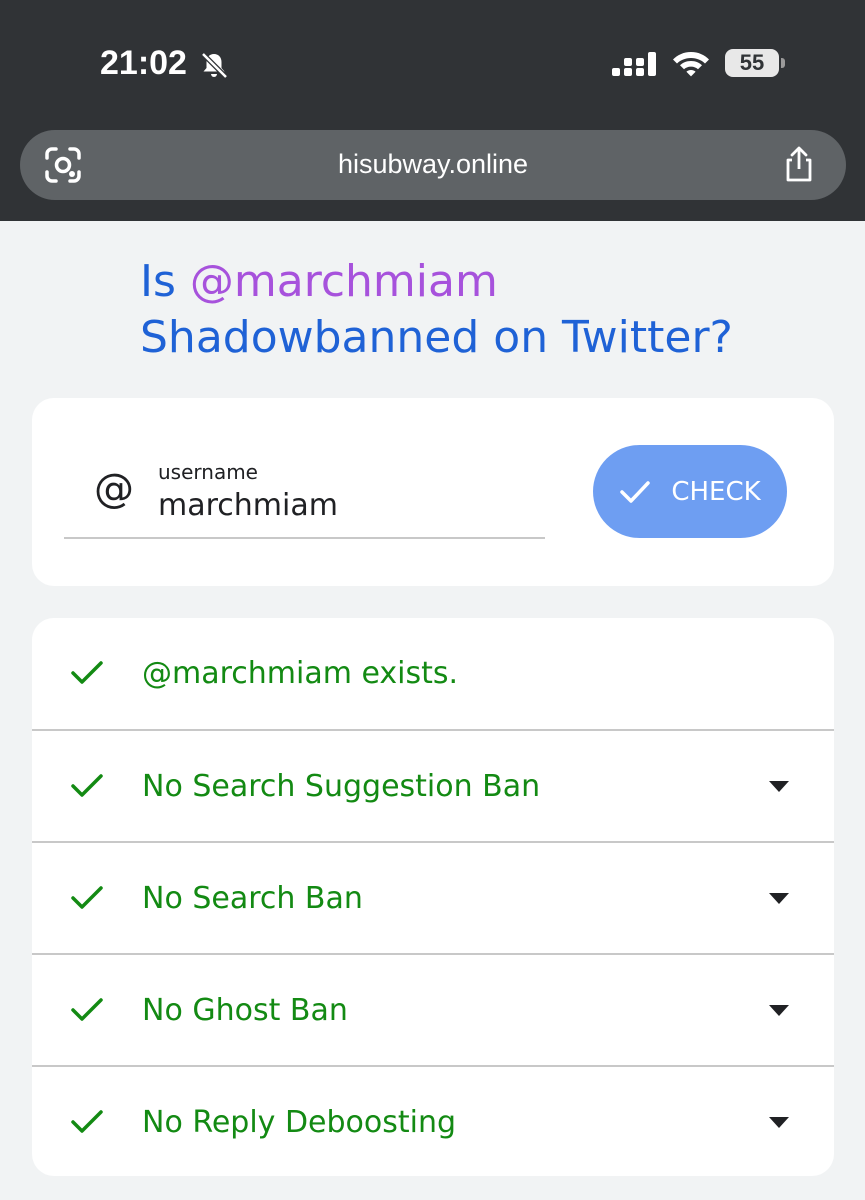  I want to click on bell-off-icon, so click(214, 65).